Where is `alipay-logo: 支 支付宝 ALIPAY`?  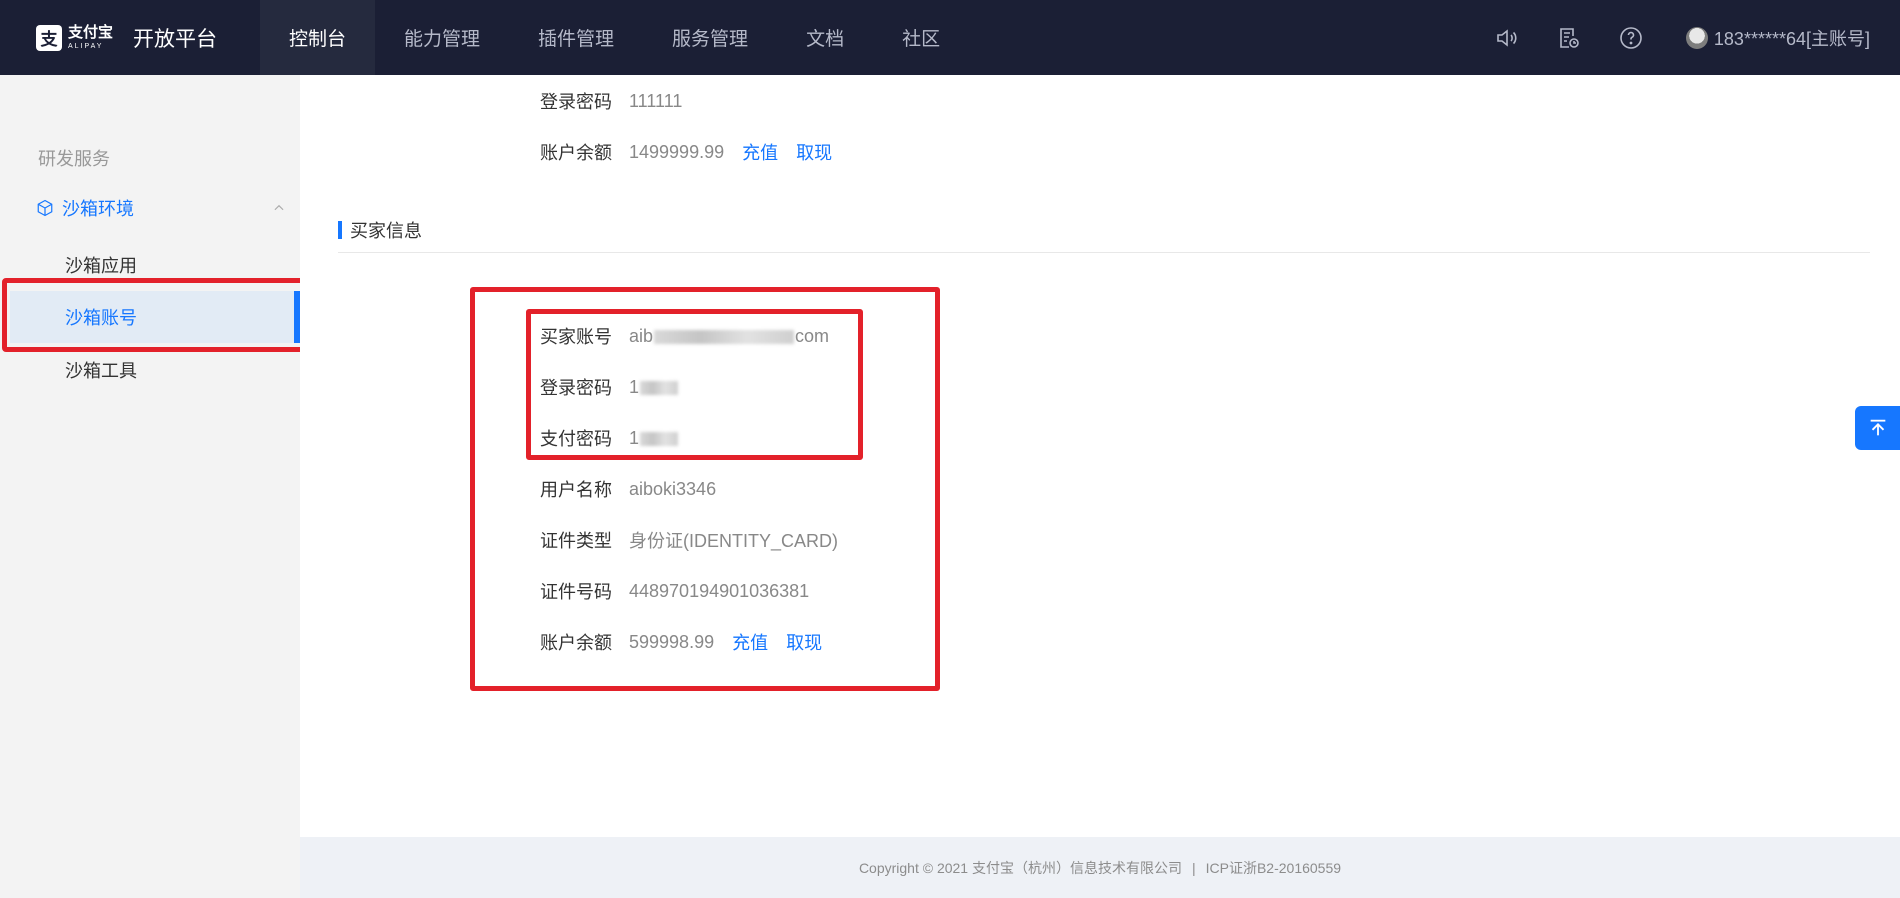
alipay-logo: 支 支付宝 ALIPAY is located at coordinates (75, 37).